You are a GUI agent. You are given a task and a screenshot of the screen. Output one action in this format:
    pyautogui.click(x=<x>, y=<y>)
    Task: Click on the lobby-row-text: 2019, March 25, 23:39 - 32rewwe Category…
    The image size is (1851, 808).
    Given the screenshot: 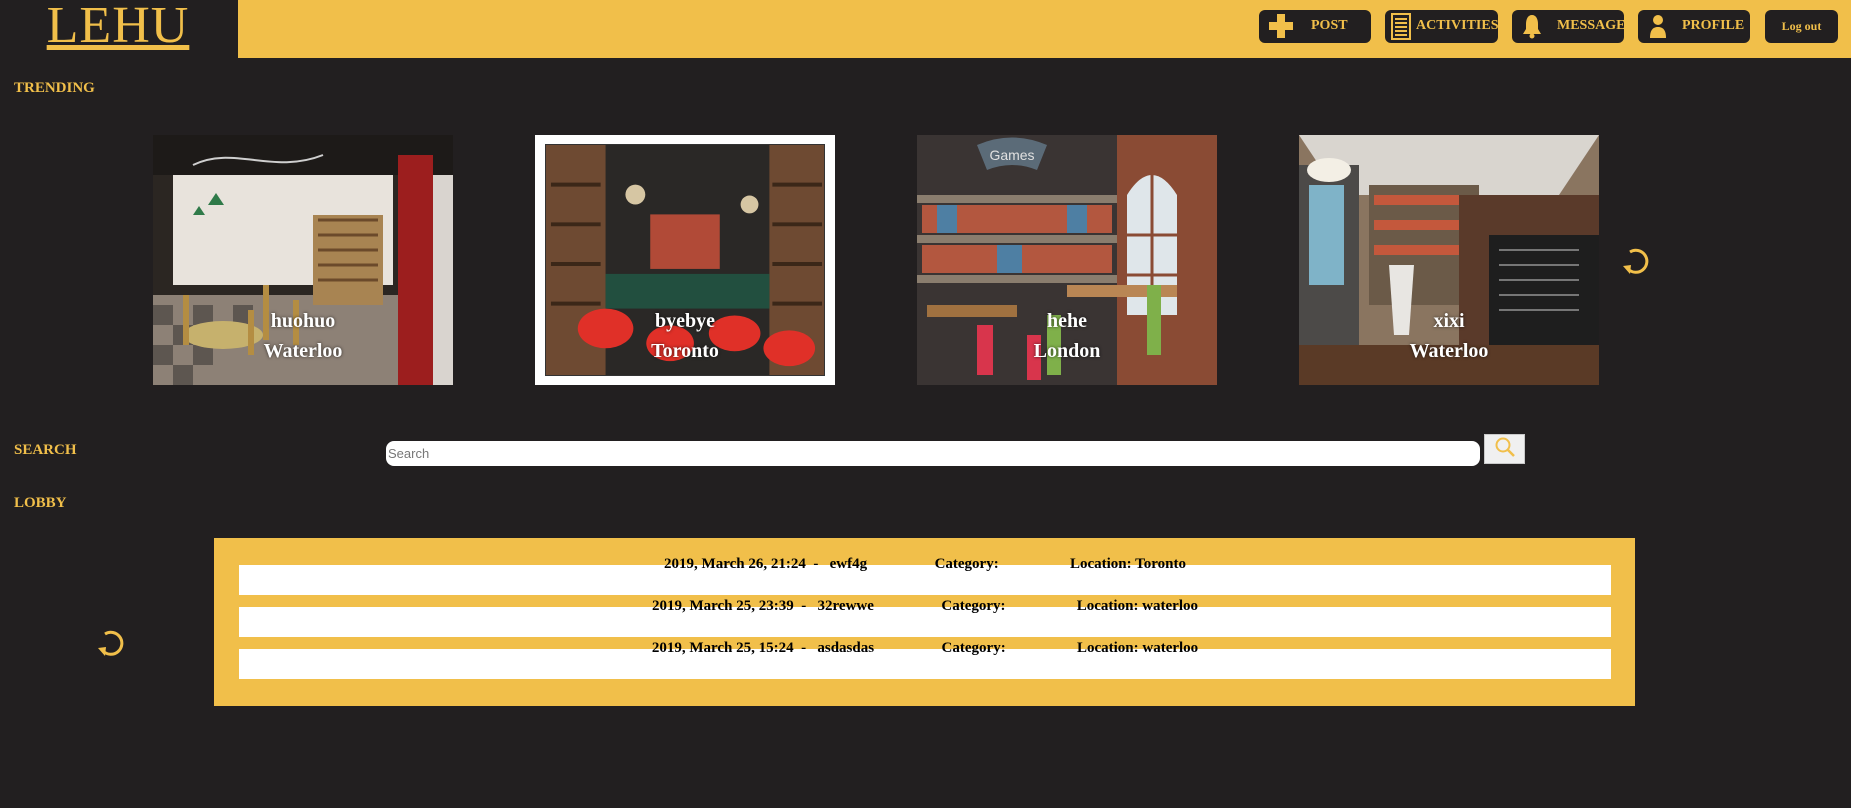 What is the action you would take?
    pyautogui.click(x=924, y=606)
    